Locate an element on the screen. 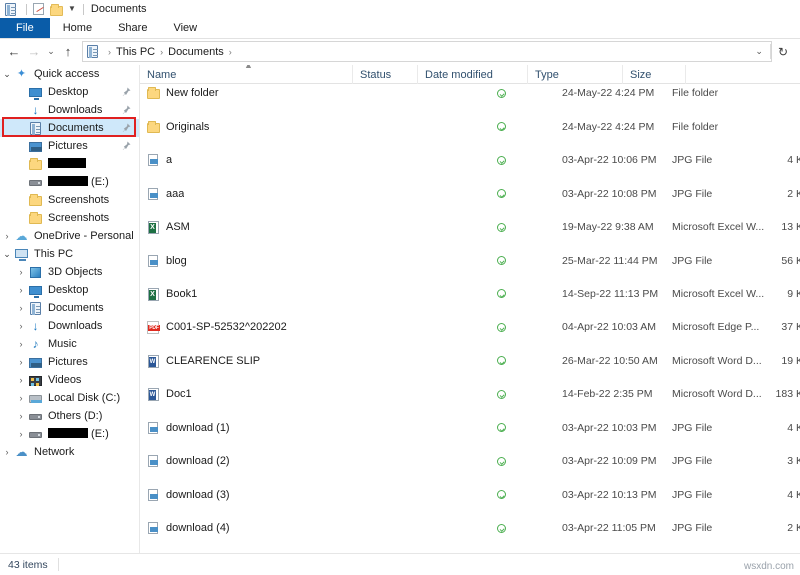 The width and height of the screenshot is (800, 575). file-name-cell: a is located at coordinates (159, 160).